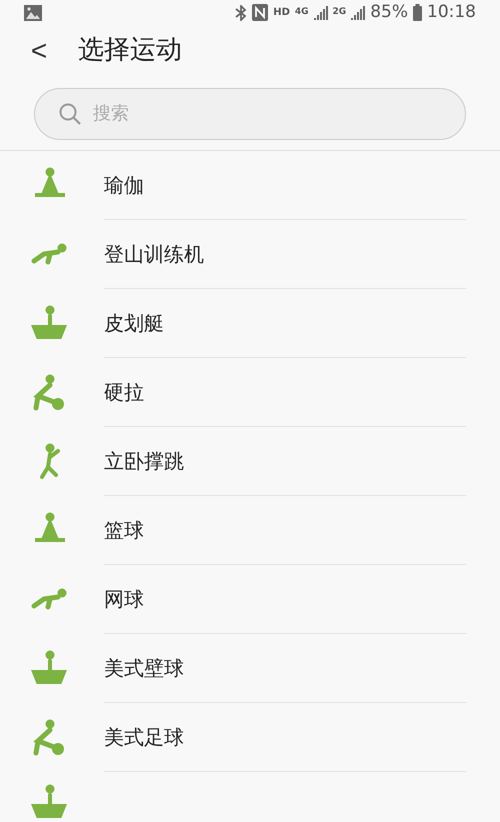 This screenshot has height=822, width=500. Describe the element at coordinates (154, 253) in the screenshot. I see `sport-item: 登山训练机` at that location.